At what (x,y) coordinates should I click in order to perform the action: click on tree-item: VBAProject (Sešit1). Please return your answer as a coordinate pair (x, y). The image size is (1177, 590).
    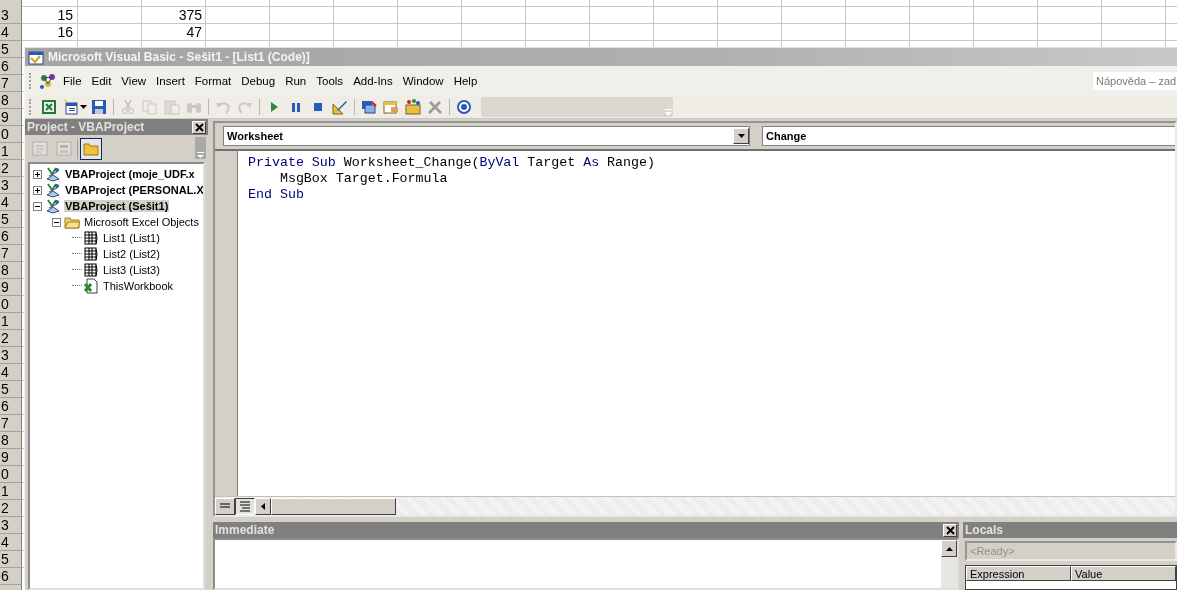
    Looking at the image, I should click on (117, 206).